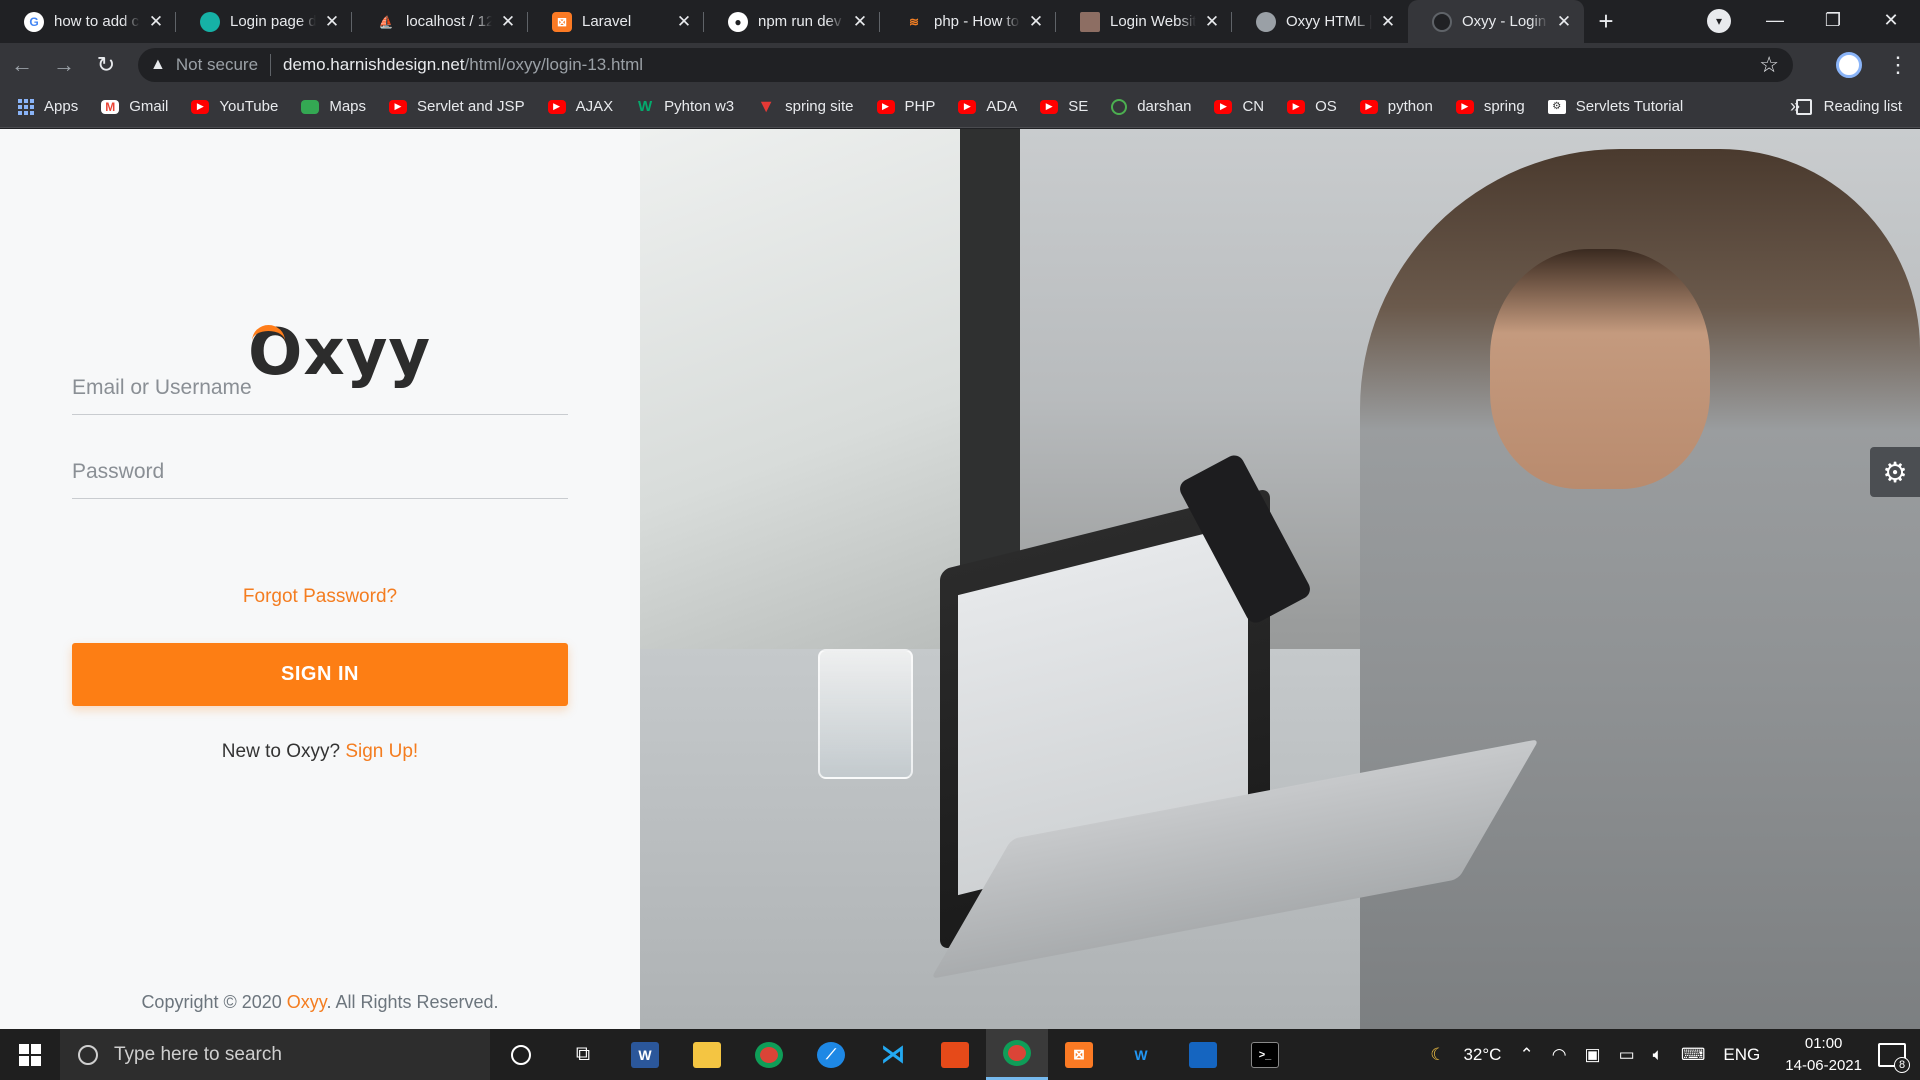 The width and height of the screenshot is (1920, 1080). What do you see at coordinates (1719, 21) in the screenshot?
I see `tab-search-icon: ▾` at bounding box center [1719, 21].